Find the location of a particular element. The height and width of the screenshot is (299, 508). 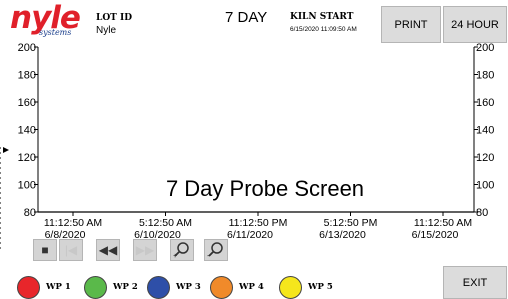

fast-forward-icon: ▶▶ is located at coordinates (145, 250).